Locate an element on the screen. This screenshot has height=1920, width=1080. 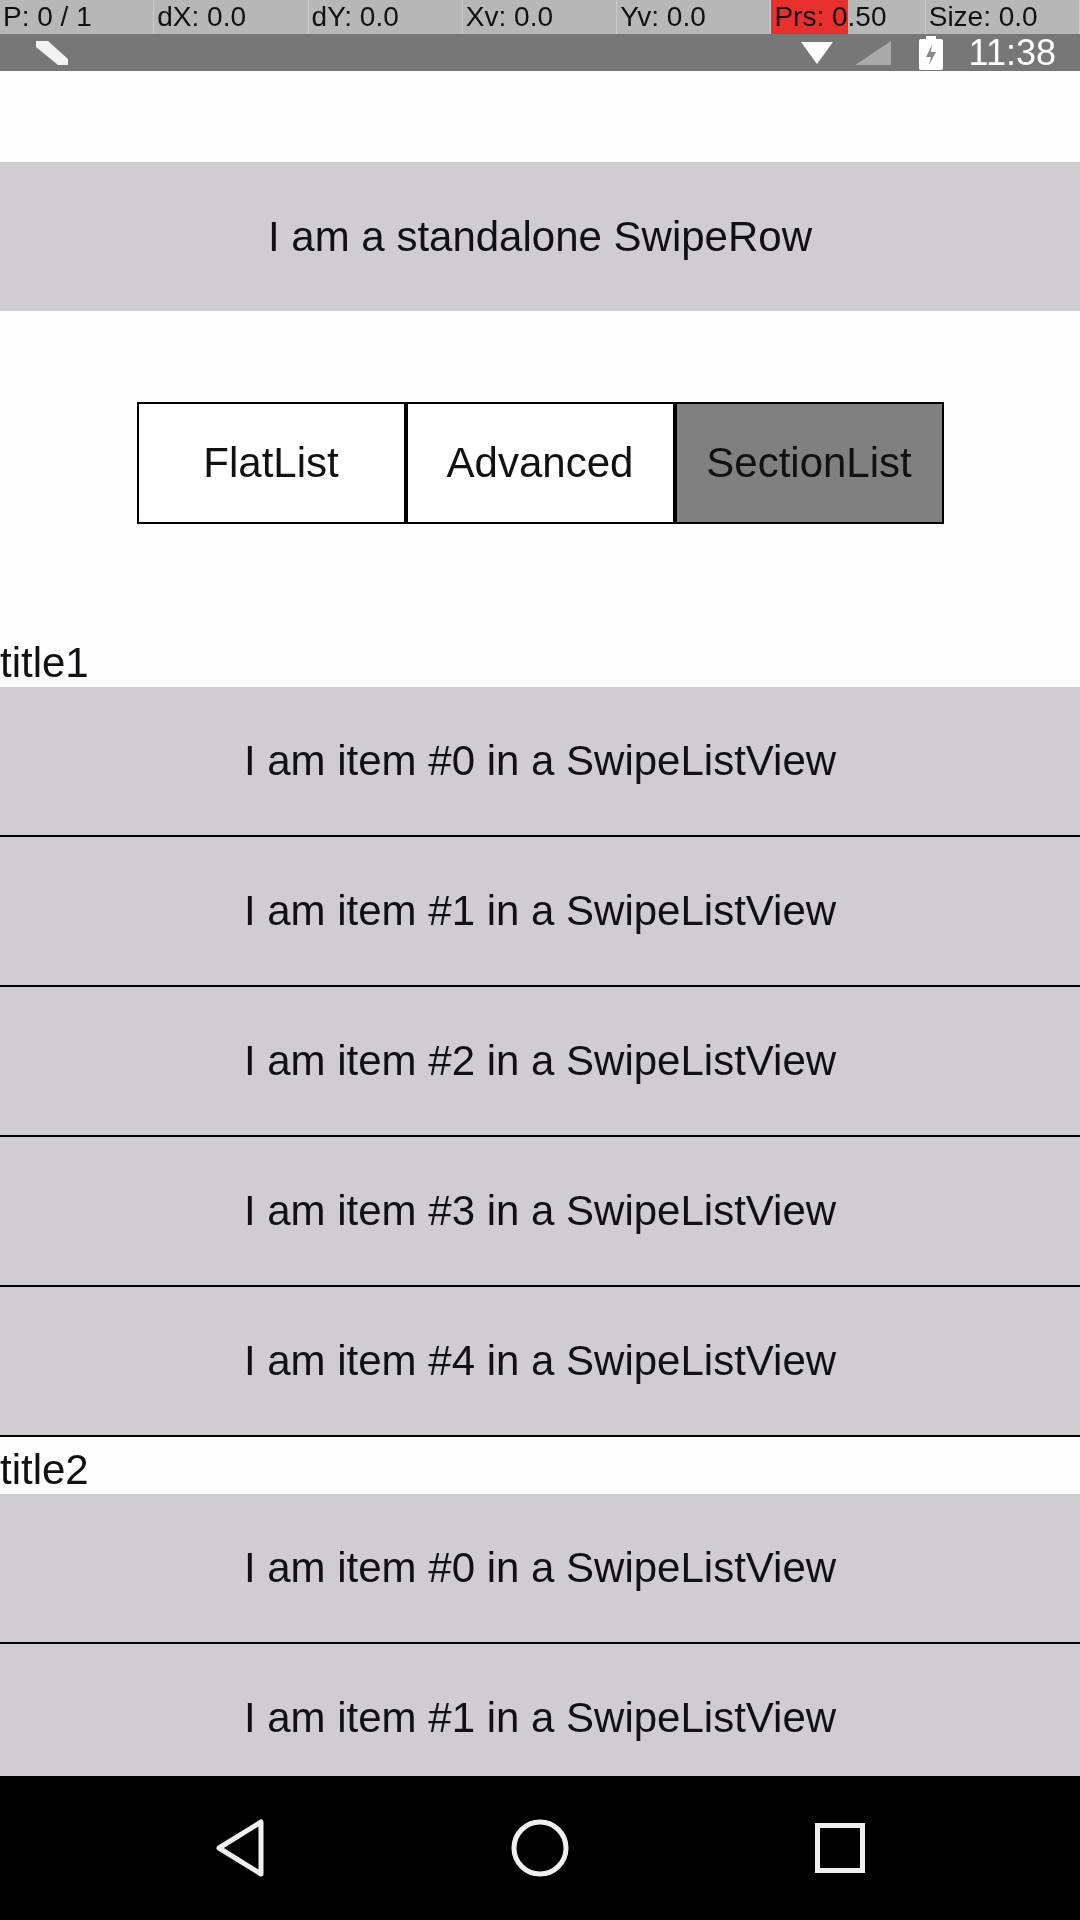
pointer-readout: dX: 0.0 is located at coordinates (201, 17).